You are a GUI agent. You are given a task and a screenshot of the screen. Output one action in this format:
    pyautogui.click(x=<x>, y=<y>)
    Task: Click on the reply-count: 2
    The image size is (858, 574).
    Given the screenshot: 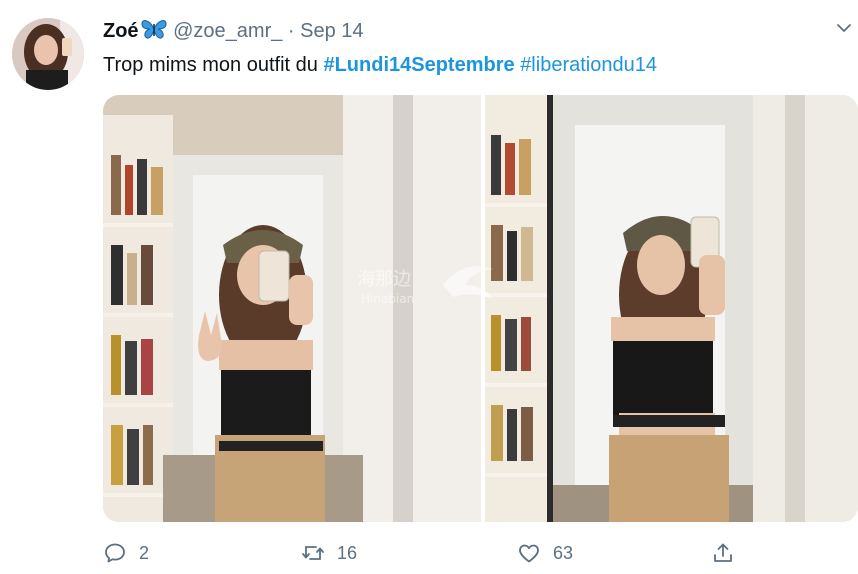 What is the action you would take?
    pyautogui.click(x=144, y=552)
    